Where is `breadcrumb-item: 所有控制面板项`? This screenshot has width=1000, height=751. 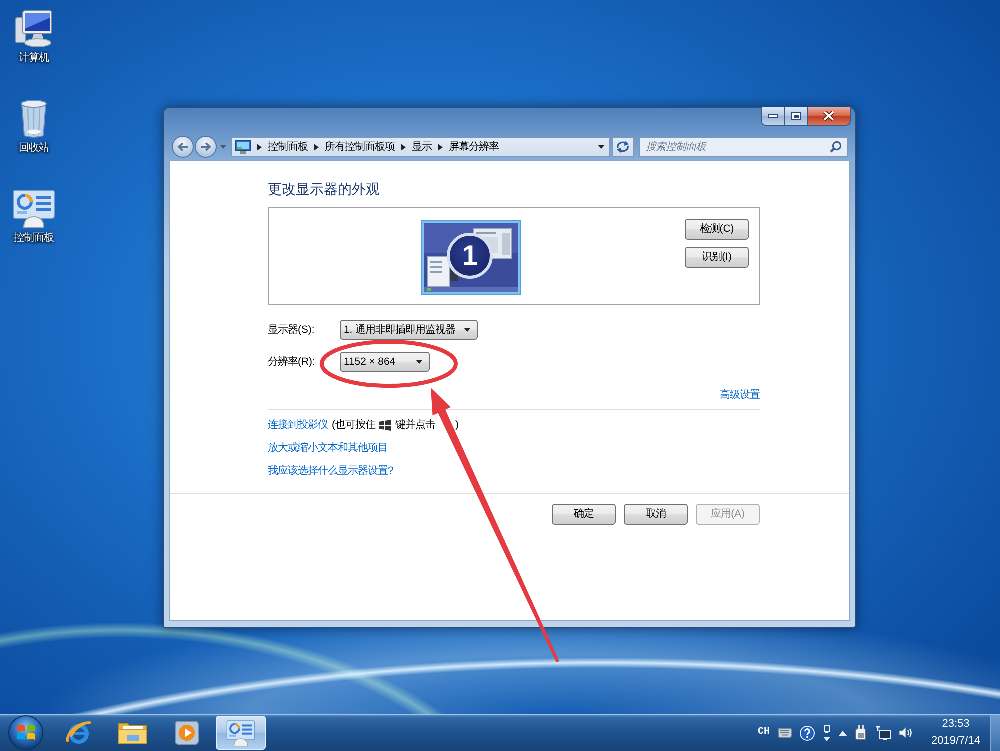 breadcrumb-item: 所有控制面板项 is located at coordinates (360, 147).